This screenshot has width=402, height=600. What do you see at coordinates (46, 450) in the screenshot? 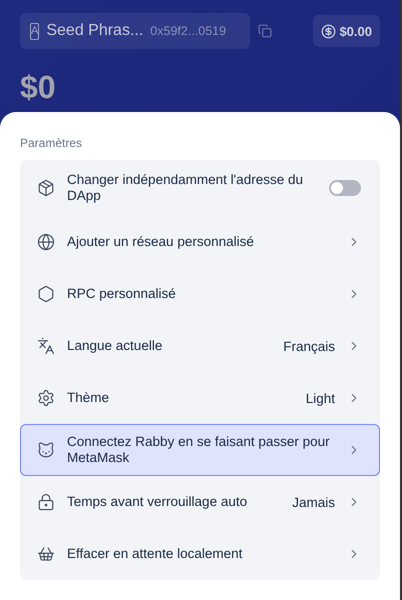
I see `cat-icon` at bounding box center [46, 450].